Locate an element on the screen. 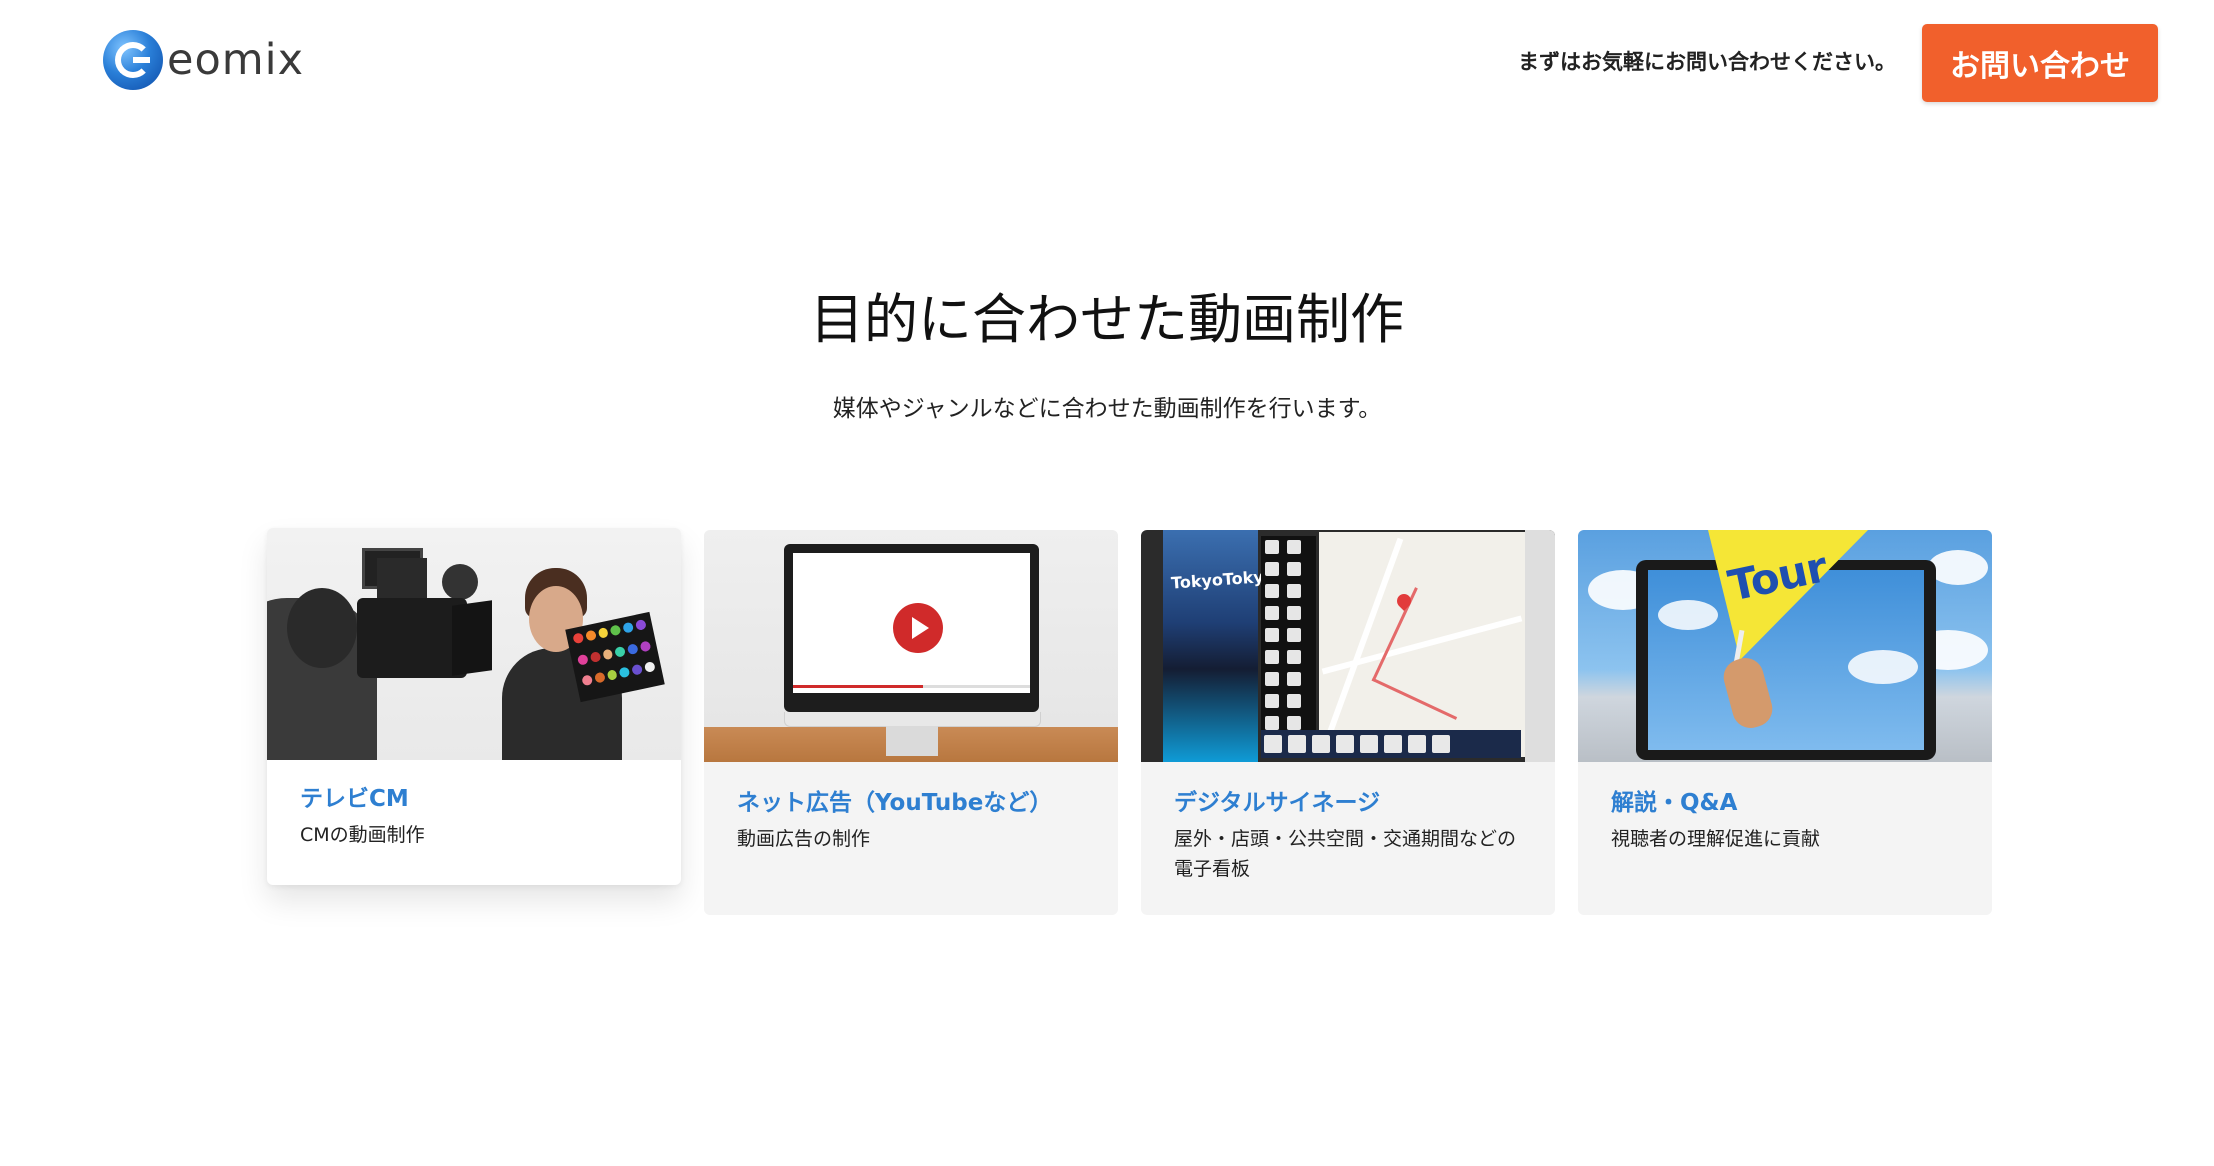 The image size is (2214, 1166). video-progress-fill is located at coordinates (858, 686).